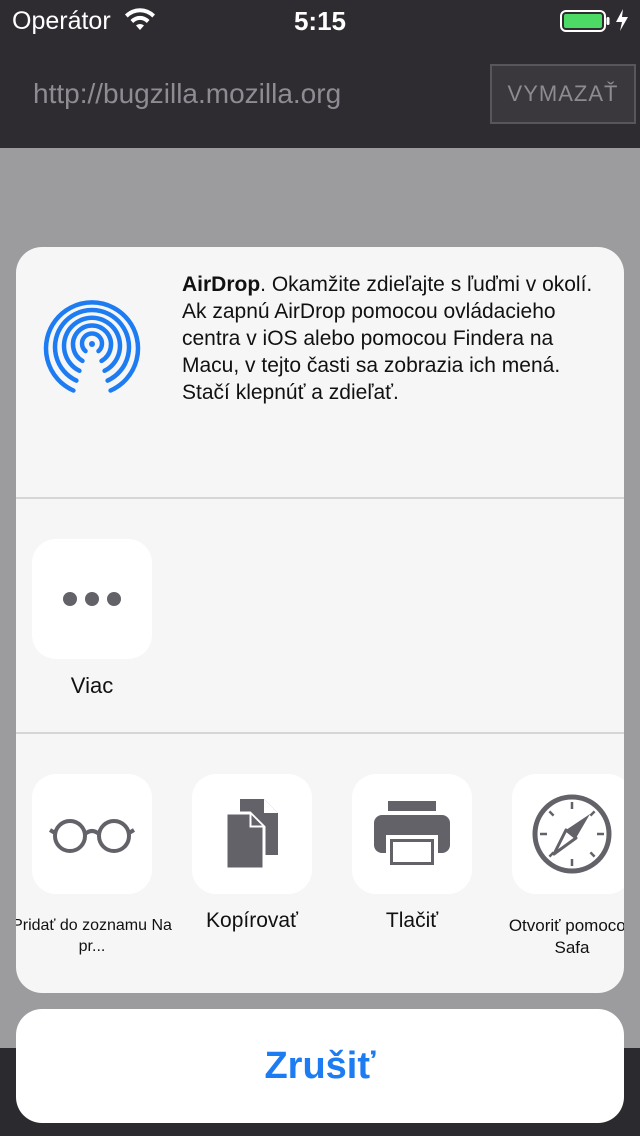 The width and height of the screenshot is (640, 1136). Describe the element at coordinates (320, 1066) in the screenshot. I see `cancel-button: Zrušiť` at that location.